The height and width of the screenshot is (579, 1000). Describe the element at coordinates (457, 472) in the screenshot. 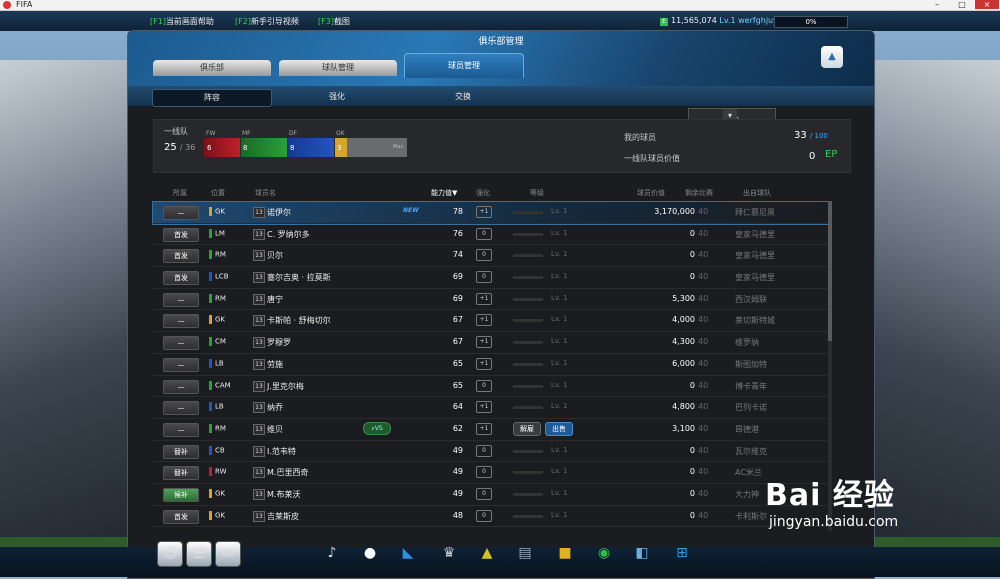

I see `row-overall: 49` at that location.